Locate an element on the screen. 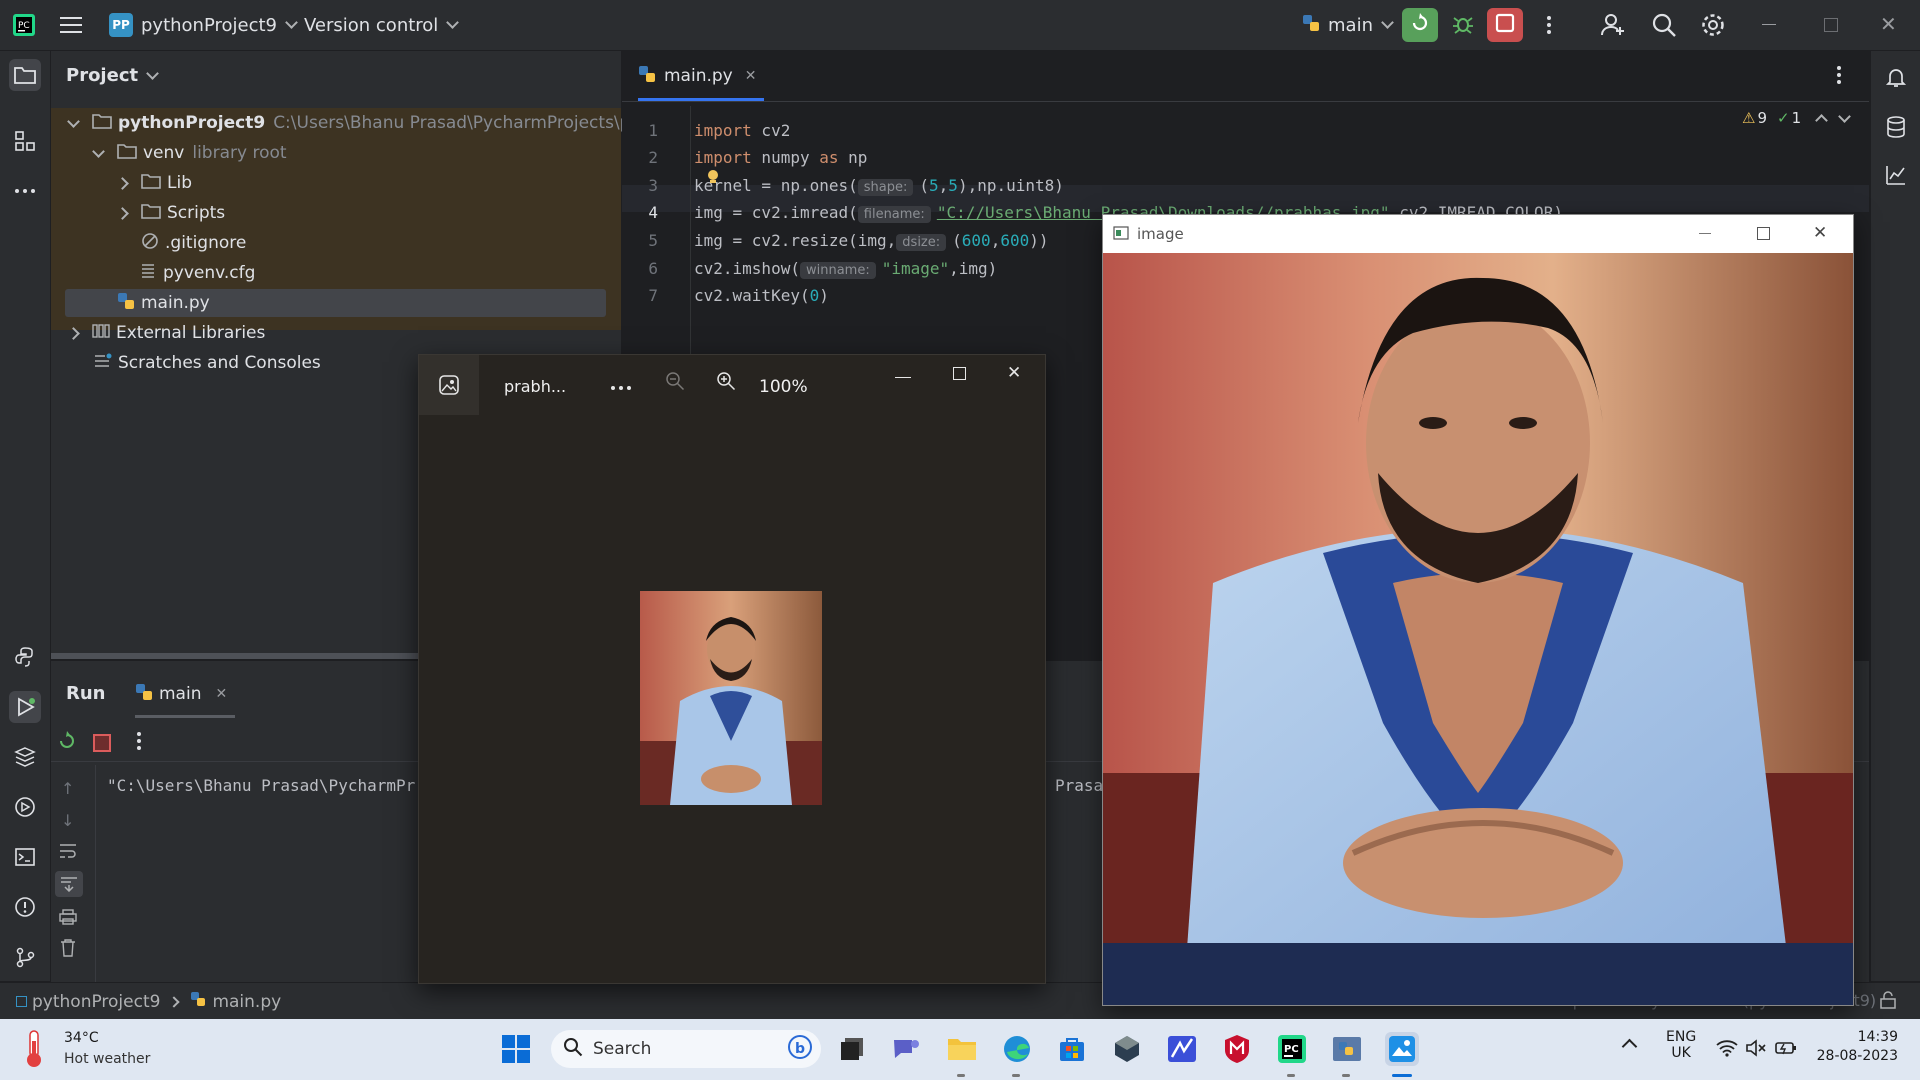 Image resolution: width=1920 pixels, height=1080 pixels. task-view-icon is located at coordinates (852, 1049).